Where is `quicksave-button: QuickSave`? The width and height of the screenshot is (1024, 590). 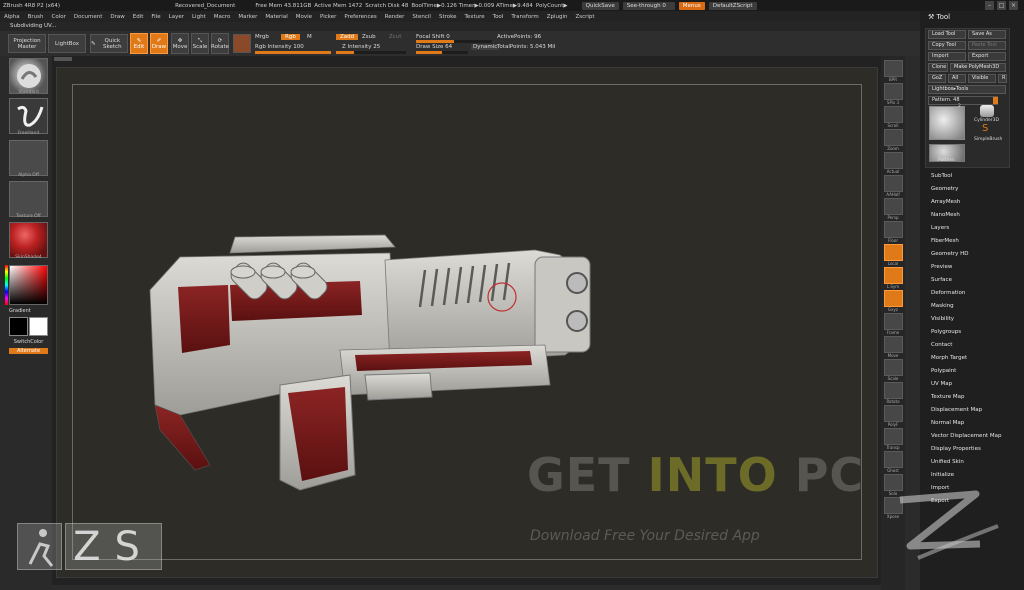 quicksave-button: QuickSave is located at coordinates (600, 5).